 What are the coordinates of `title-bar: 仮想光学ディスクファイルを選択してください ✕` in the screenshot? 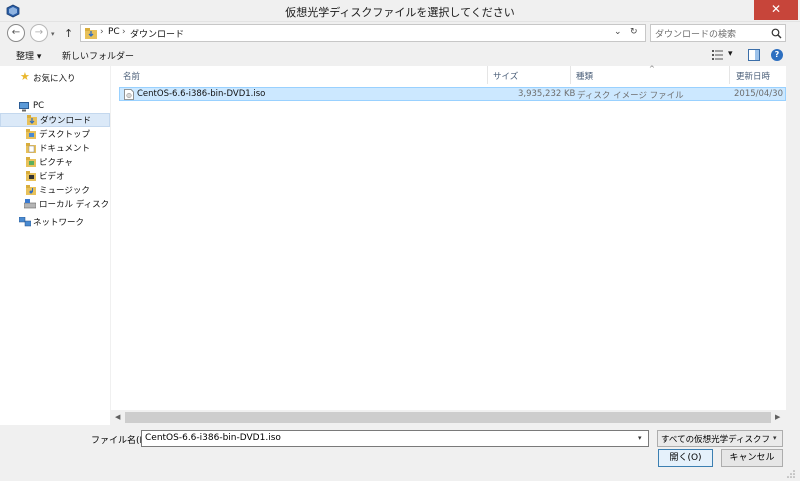 It's located at (400, 11).